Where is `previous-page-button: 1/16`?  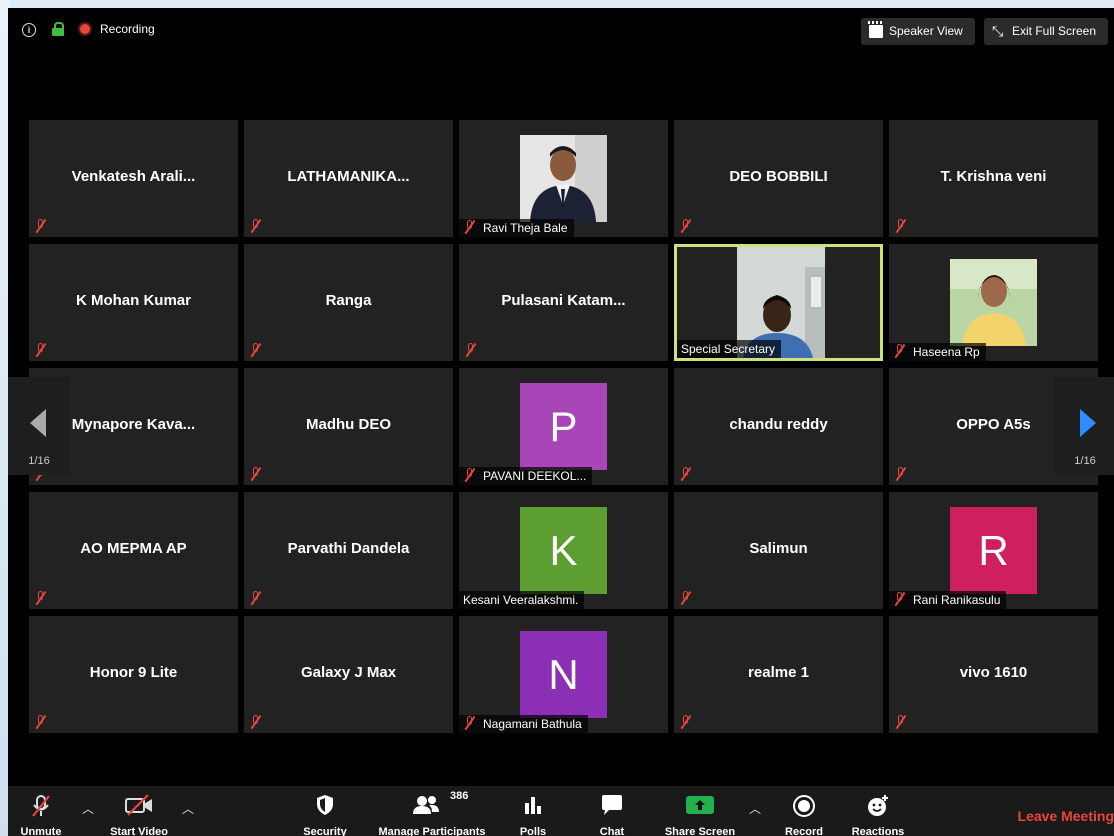
previous-page-button: 1/16 is located at coordinates (39, 426).